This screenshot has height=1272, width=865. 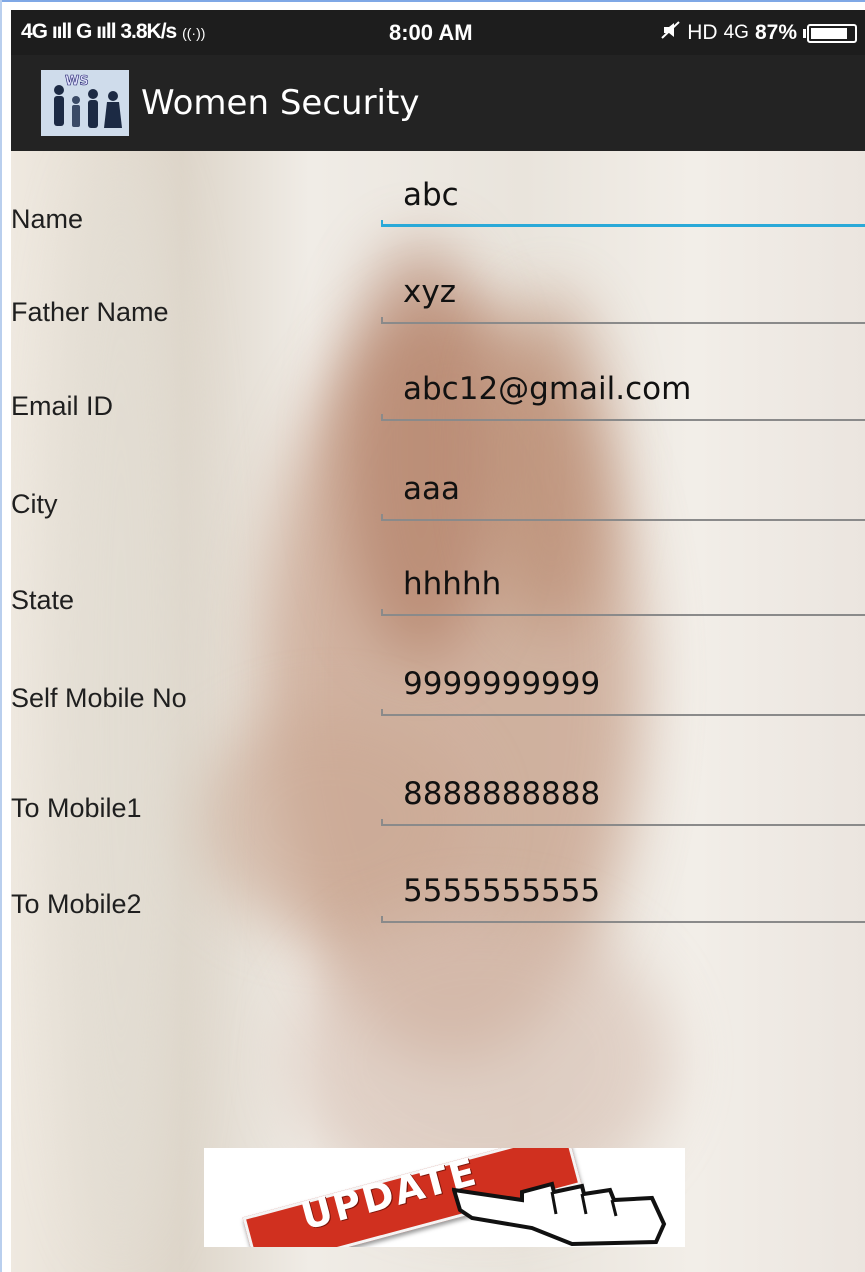 I want to click on mute-icon, so click(x=671, y=33).